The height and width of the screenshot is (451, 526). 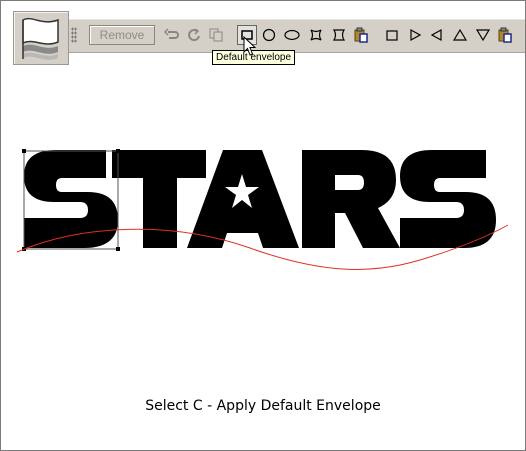 I want to click on copy-envelope-icon, so click(x=216, y=35).